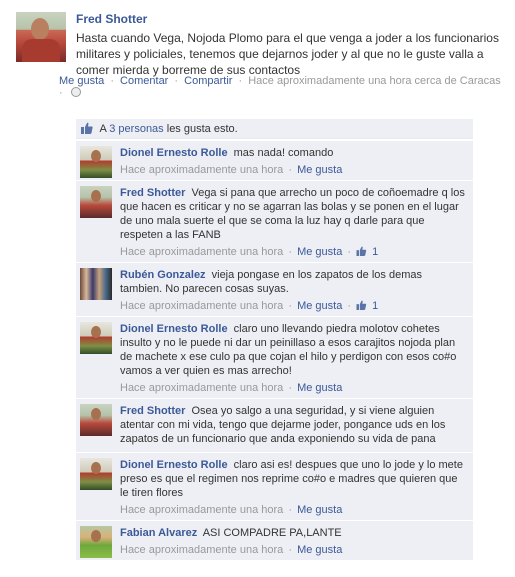 The width and height of the screenshot is (515, 577). Describe the element at coordinates (291, 19) in the screenshot. I see `post-author-link: Fred Shotter` at that location.